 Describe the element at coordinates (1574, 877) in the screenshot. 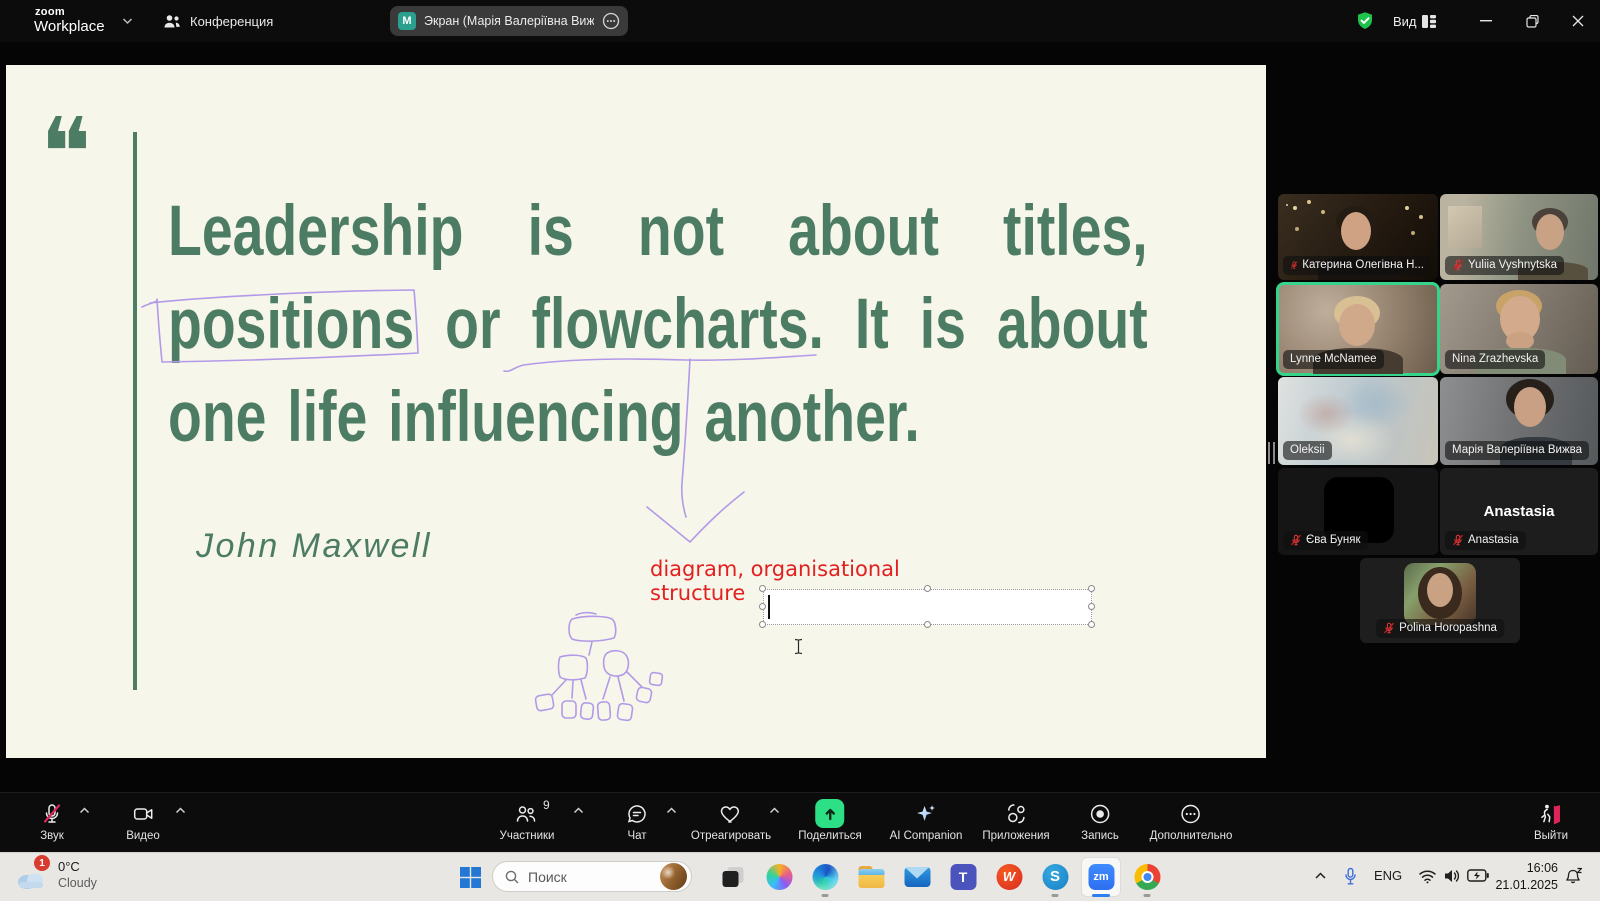

I see `notification-bell-icon` at that location.